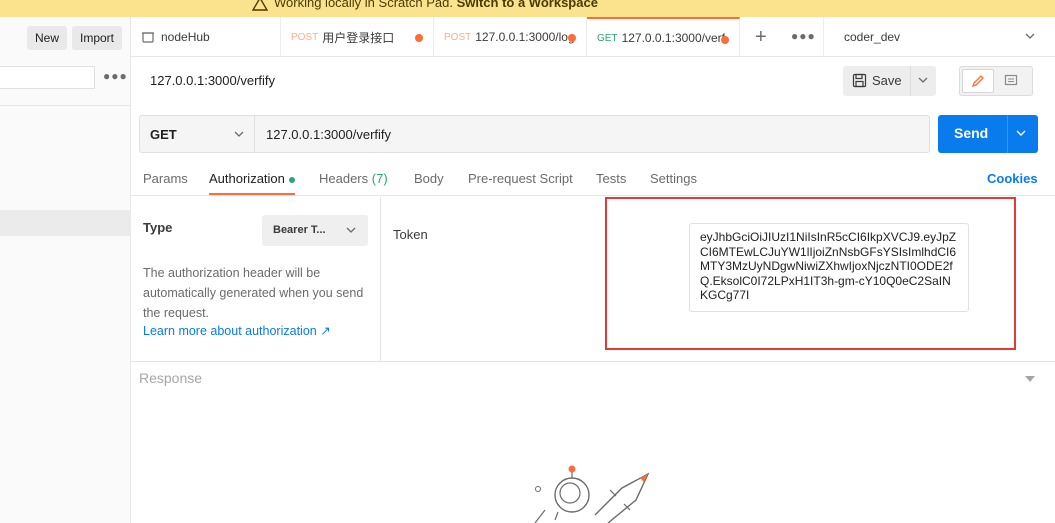 This screenshot has width=1055, height=523. What do you see at coordinates (996, 81) in the screenshot?
I see `view-toggle` at bounding box center [996, 81].